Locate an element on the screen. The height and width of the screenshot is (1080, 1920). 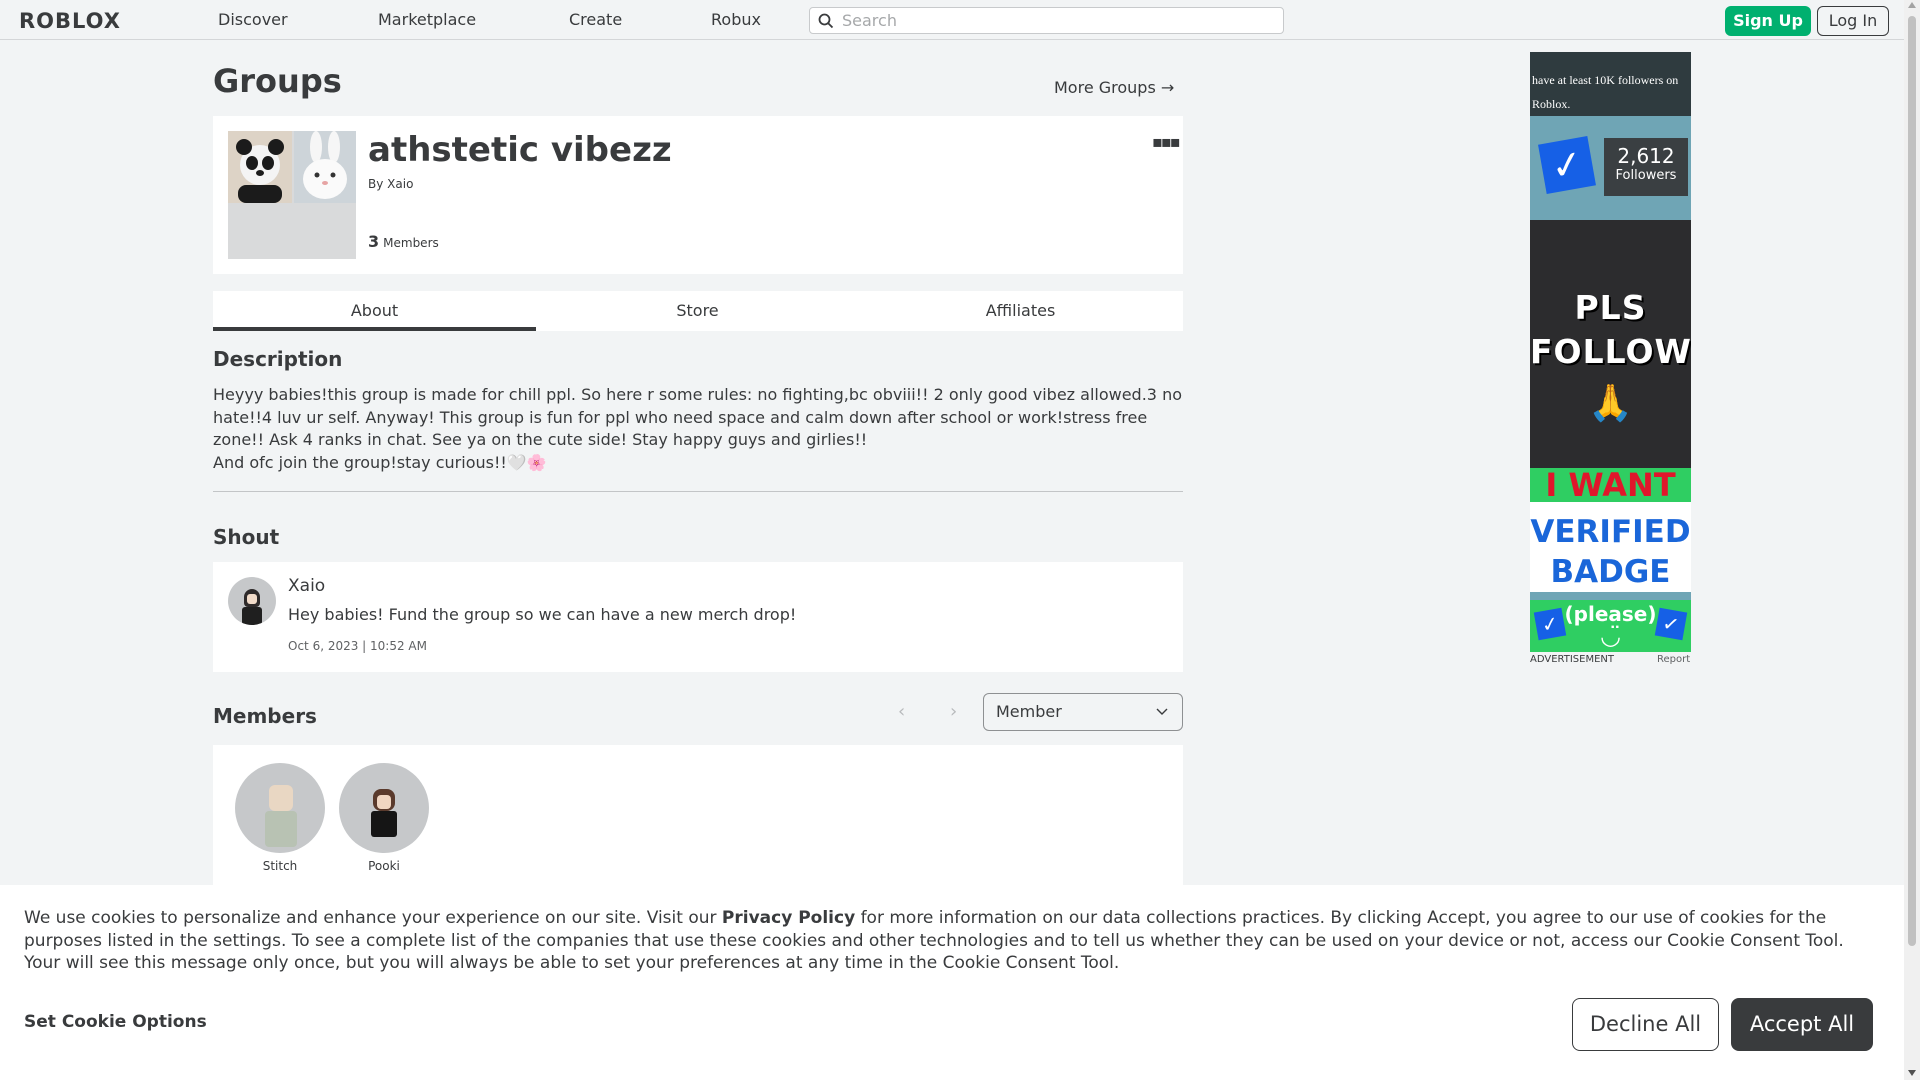
member-card: Stitch is located at coordinates (280, 818).